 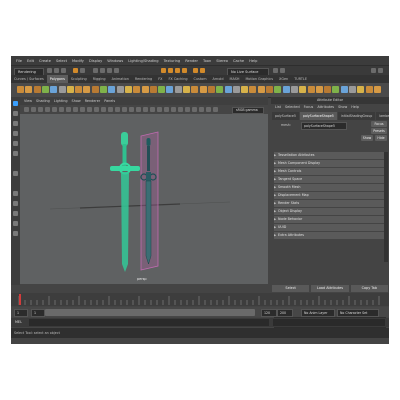 What do you see at coordinates (275, 70) in the screenshot?
I see `symmetry-icon` at bounding box center [275, 70].